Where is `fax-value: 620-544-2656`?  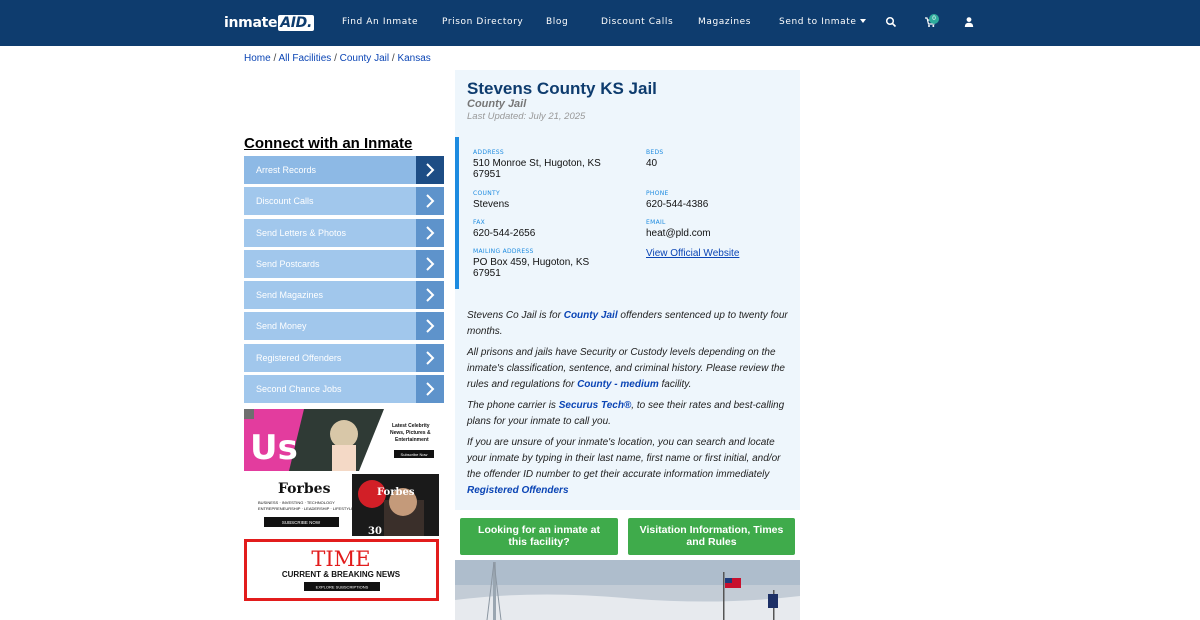 fax-value: 620-544-2656 is located at coordinates (504, 233).